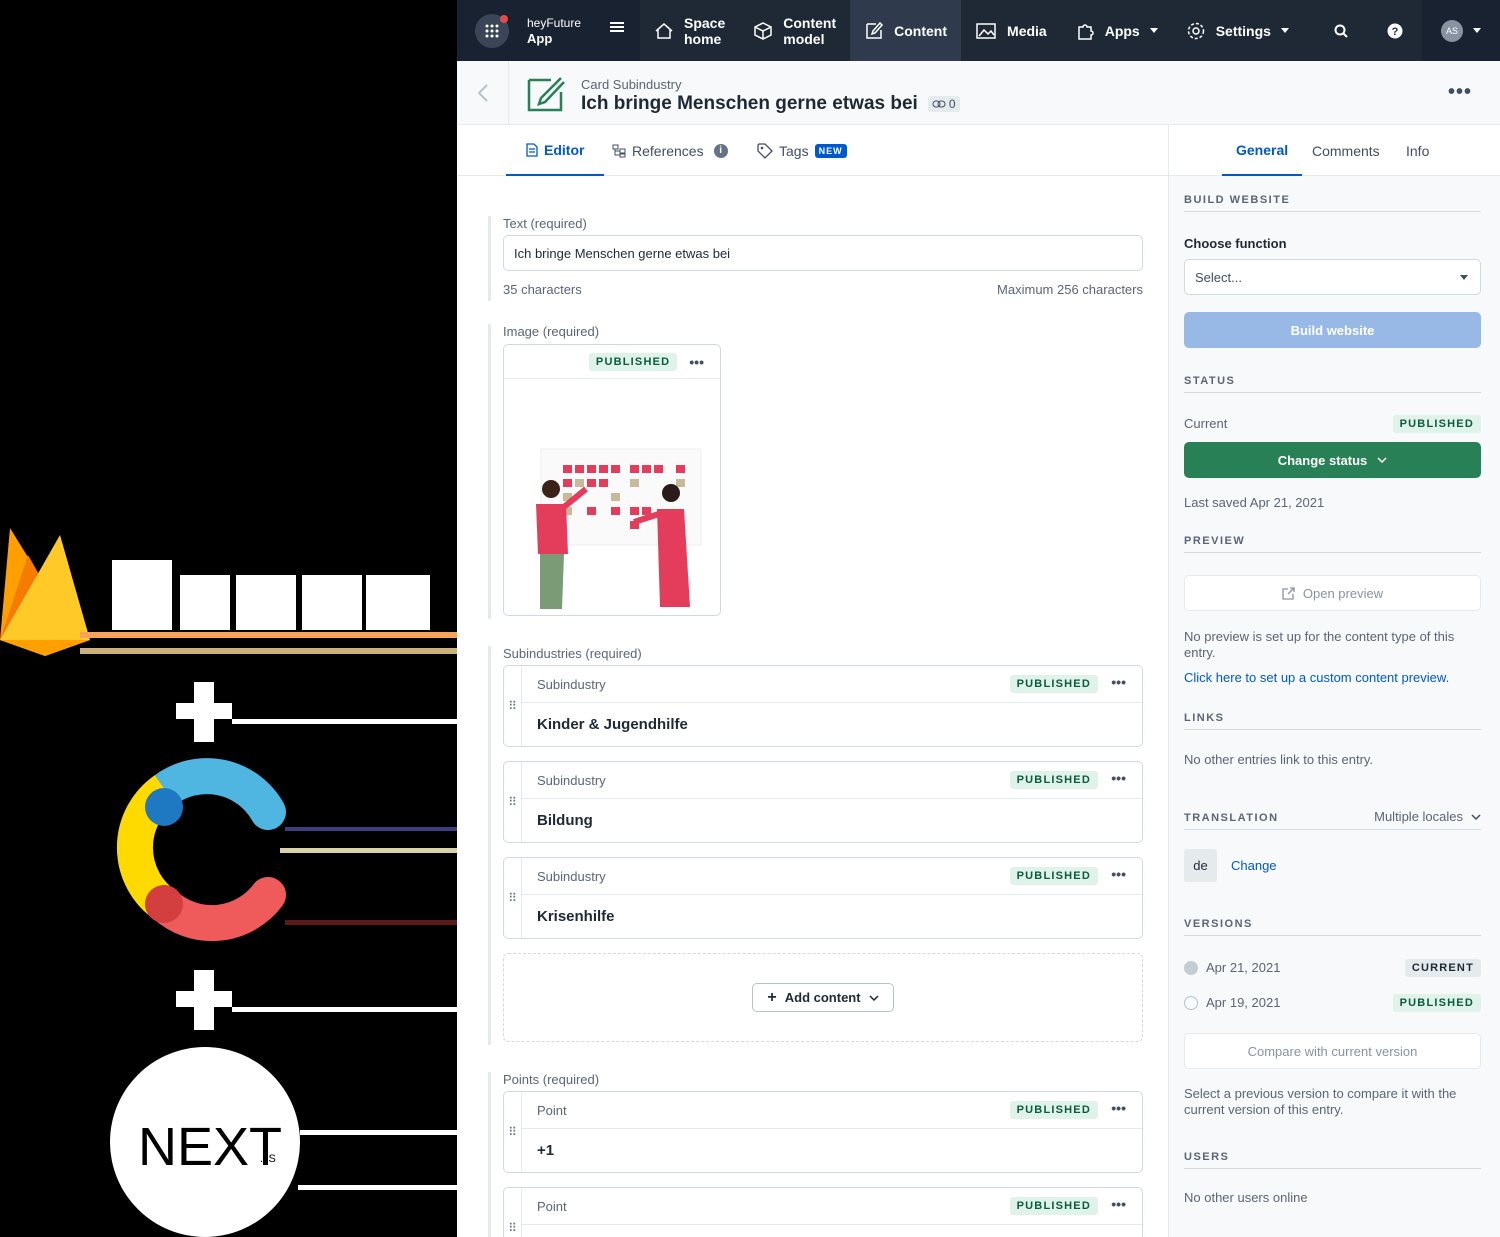 The width and height of the screenshot is (1500, 1237). Describe the element at coordinates (1235, 243) in the screenshot. I see `choose-function-label: Choose function` at that location.